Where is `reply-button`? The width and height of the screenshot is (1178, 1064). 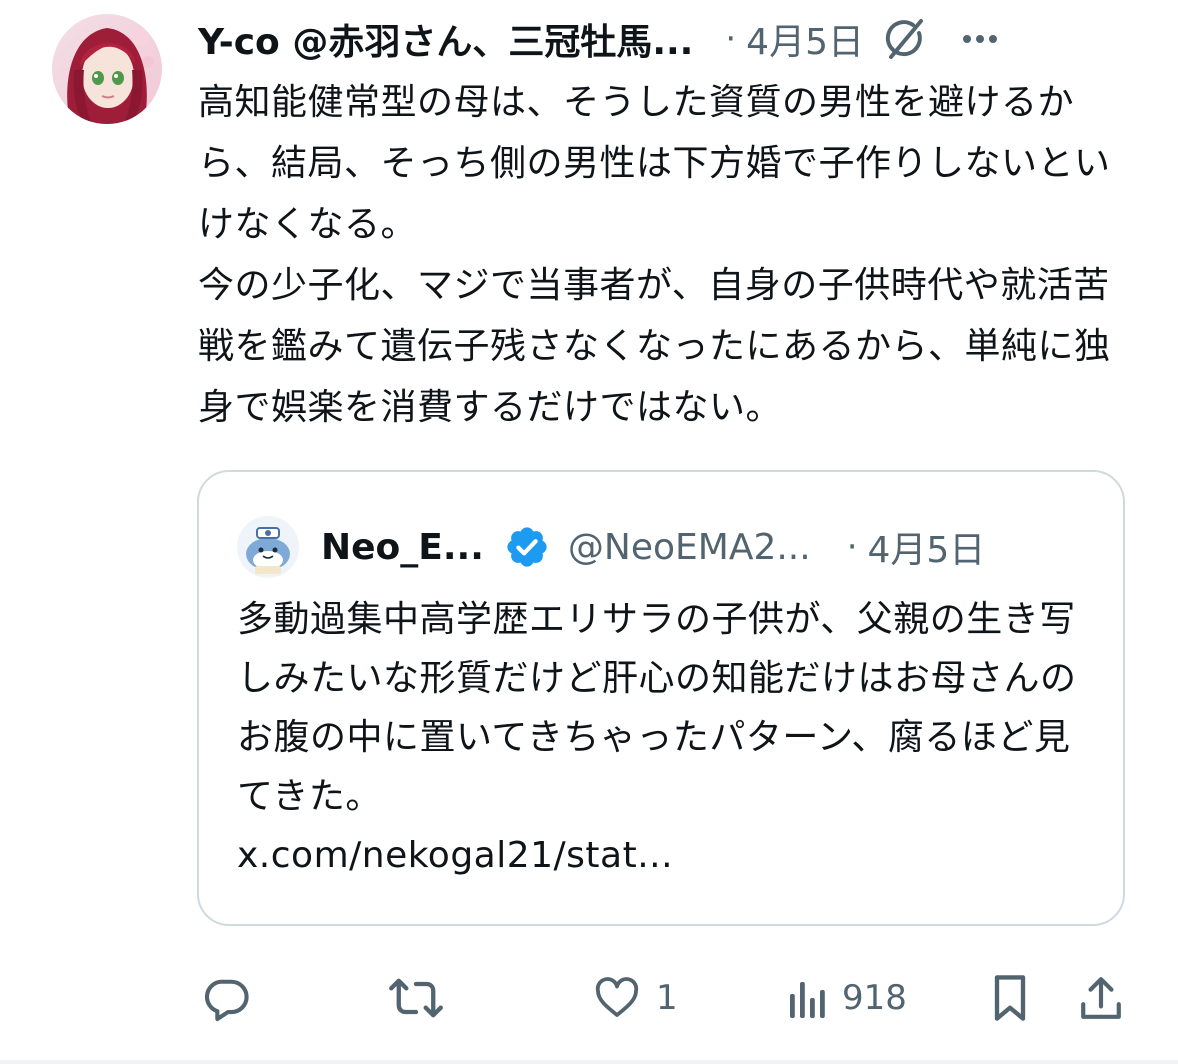 reply-button is located at coordinates (233, 998).